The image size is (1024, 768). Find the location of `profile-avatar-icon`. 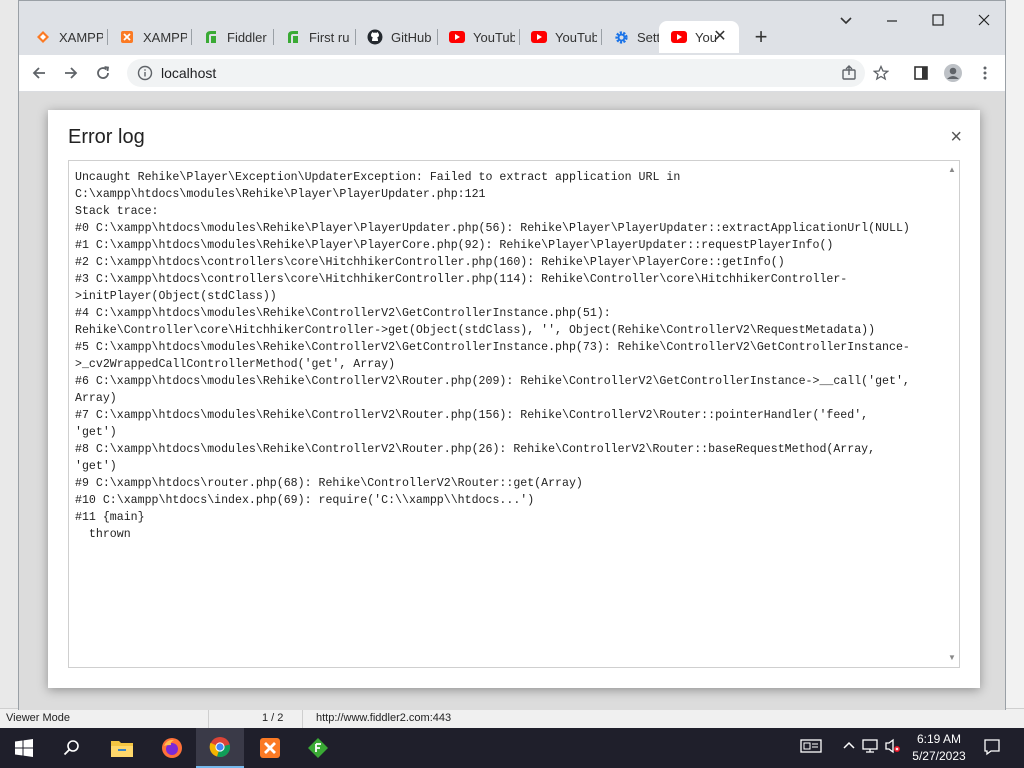

profile-avatar-icon is located at coordinates (953, 73).